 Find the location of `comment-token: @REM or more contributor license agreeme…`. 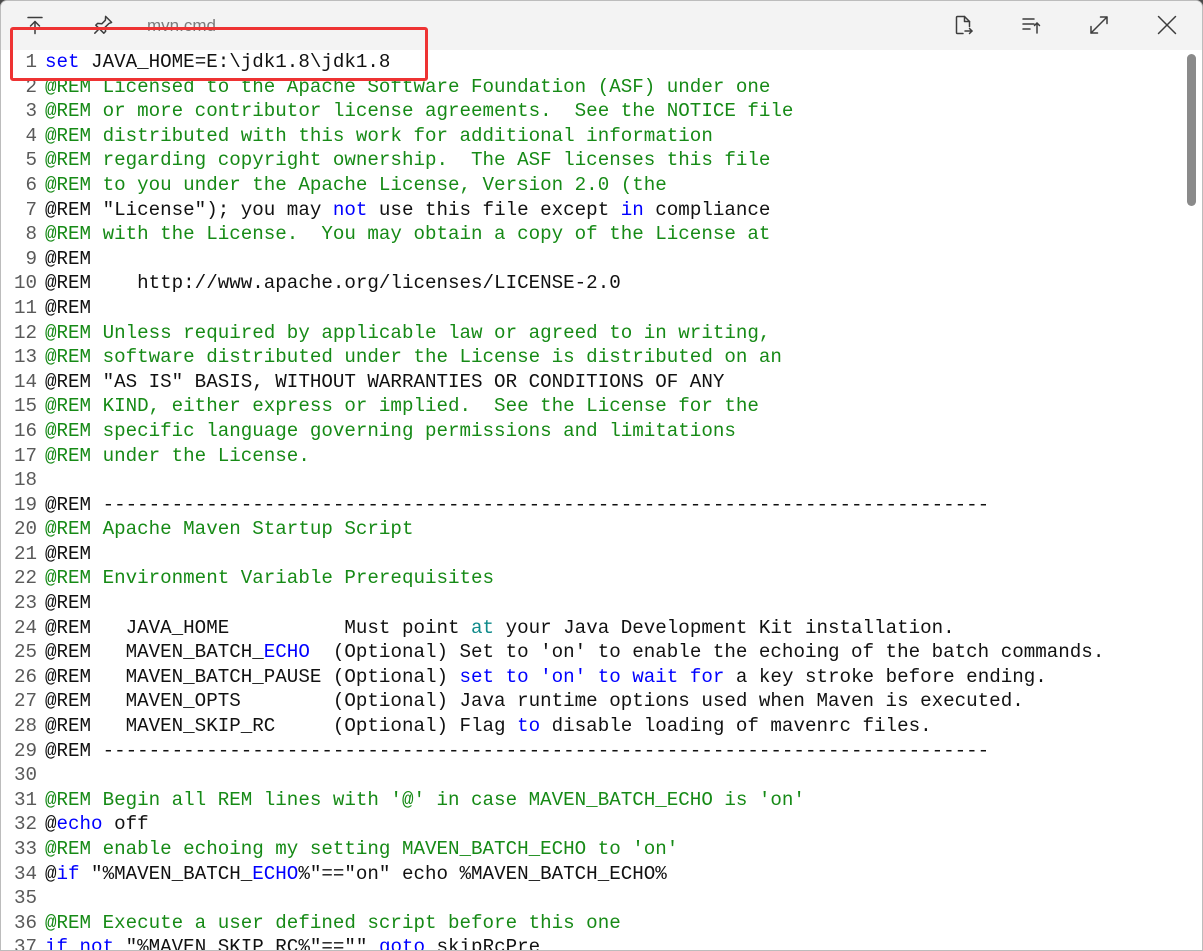

comment-token: @REM or more contributor license agreeme… is located at coordinates (419, 111).